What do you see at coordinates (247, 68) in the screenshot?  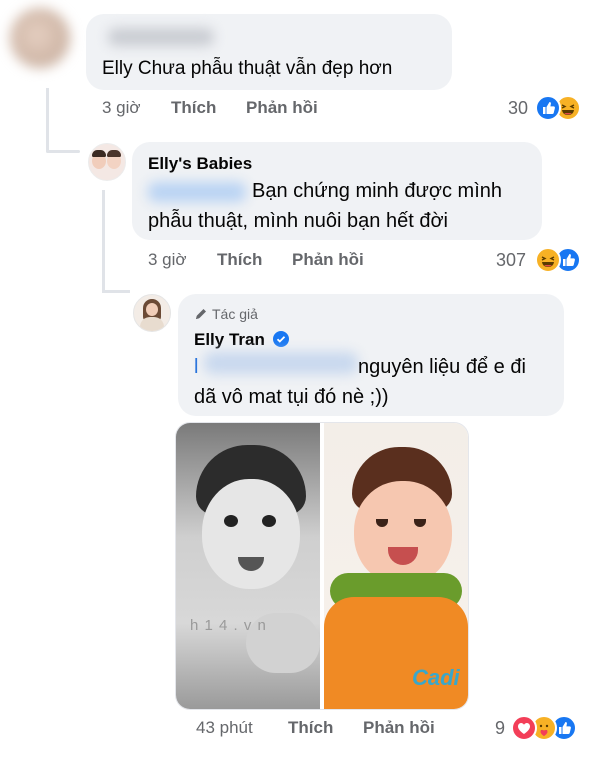 I see `comment-text: Elly Chưa phẫu thuật vẫn đẹp hơn` at bounding box center [247, 68].